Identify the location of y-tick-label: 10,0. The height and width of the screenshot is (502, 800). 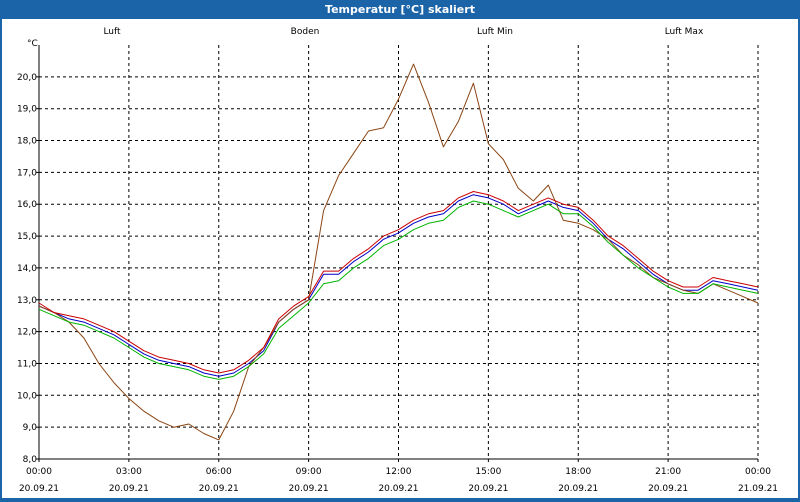
(27, 396).